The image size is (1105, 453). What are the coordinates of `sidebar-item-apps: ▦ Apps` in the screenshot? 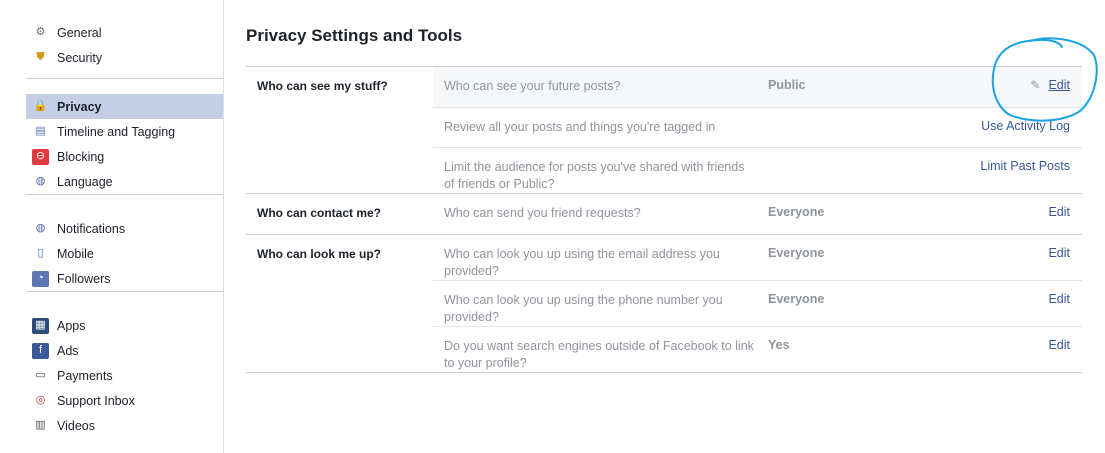 It's located at (124, 325).